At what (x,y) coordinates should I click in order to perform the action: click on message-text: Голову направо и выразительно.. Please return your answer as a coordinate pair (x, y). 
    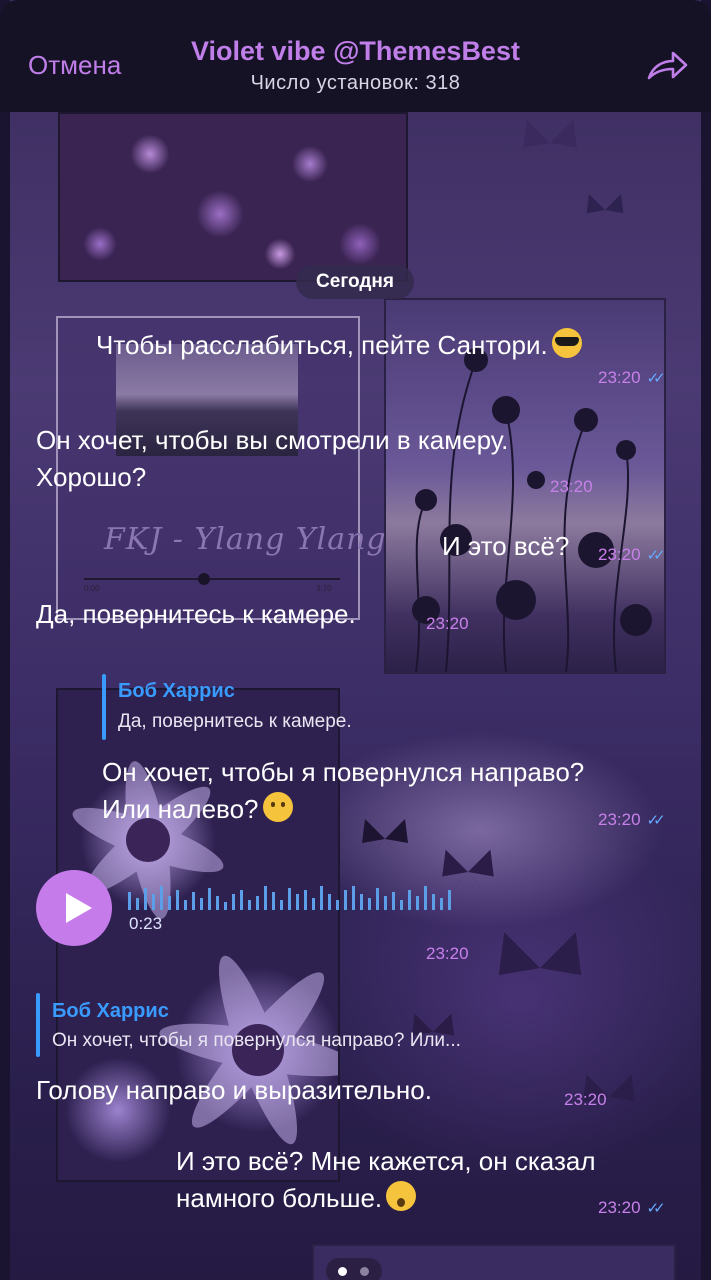
    Looking at the image, I should click on (234, 1090).